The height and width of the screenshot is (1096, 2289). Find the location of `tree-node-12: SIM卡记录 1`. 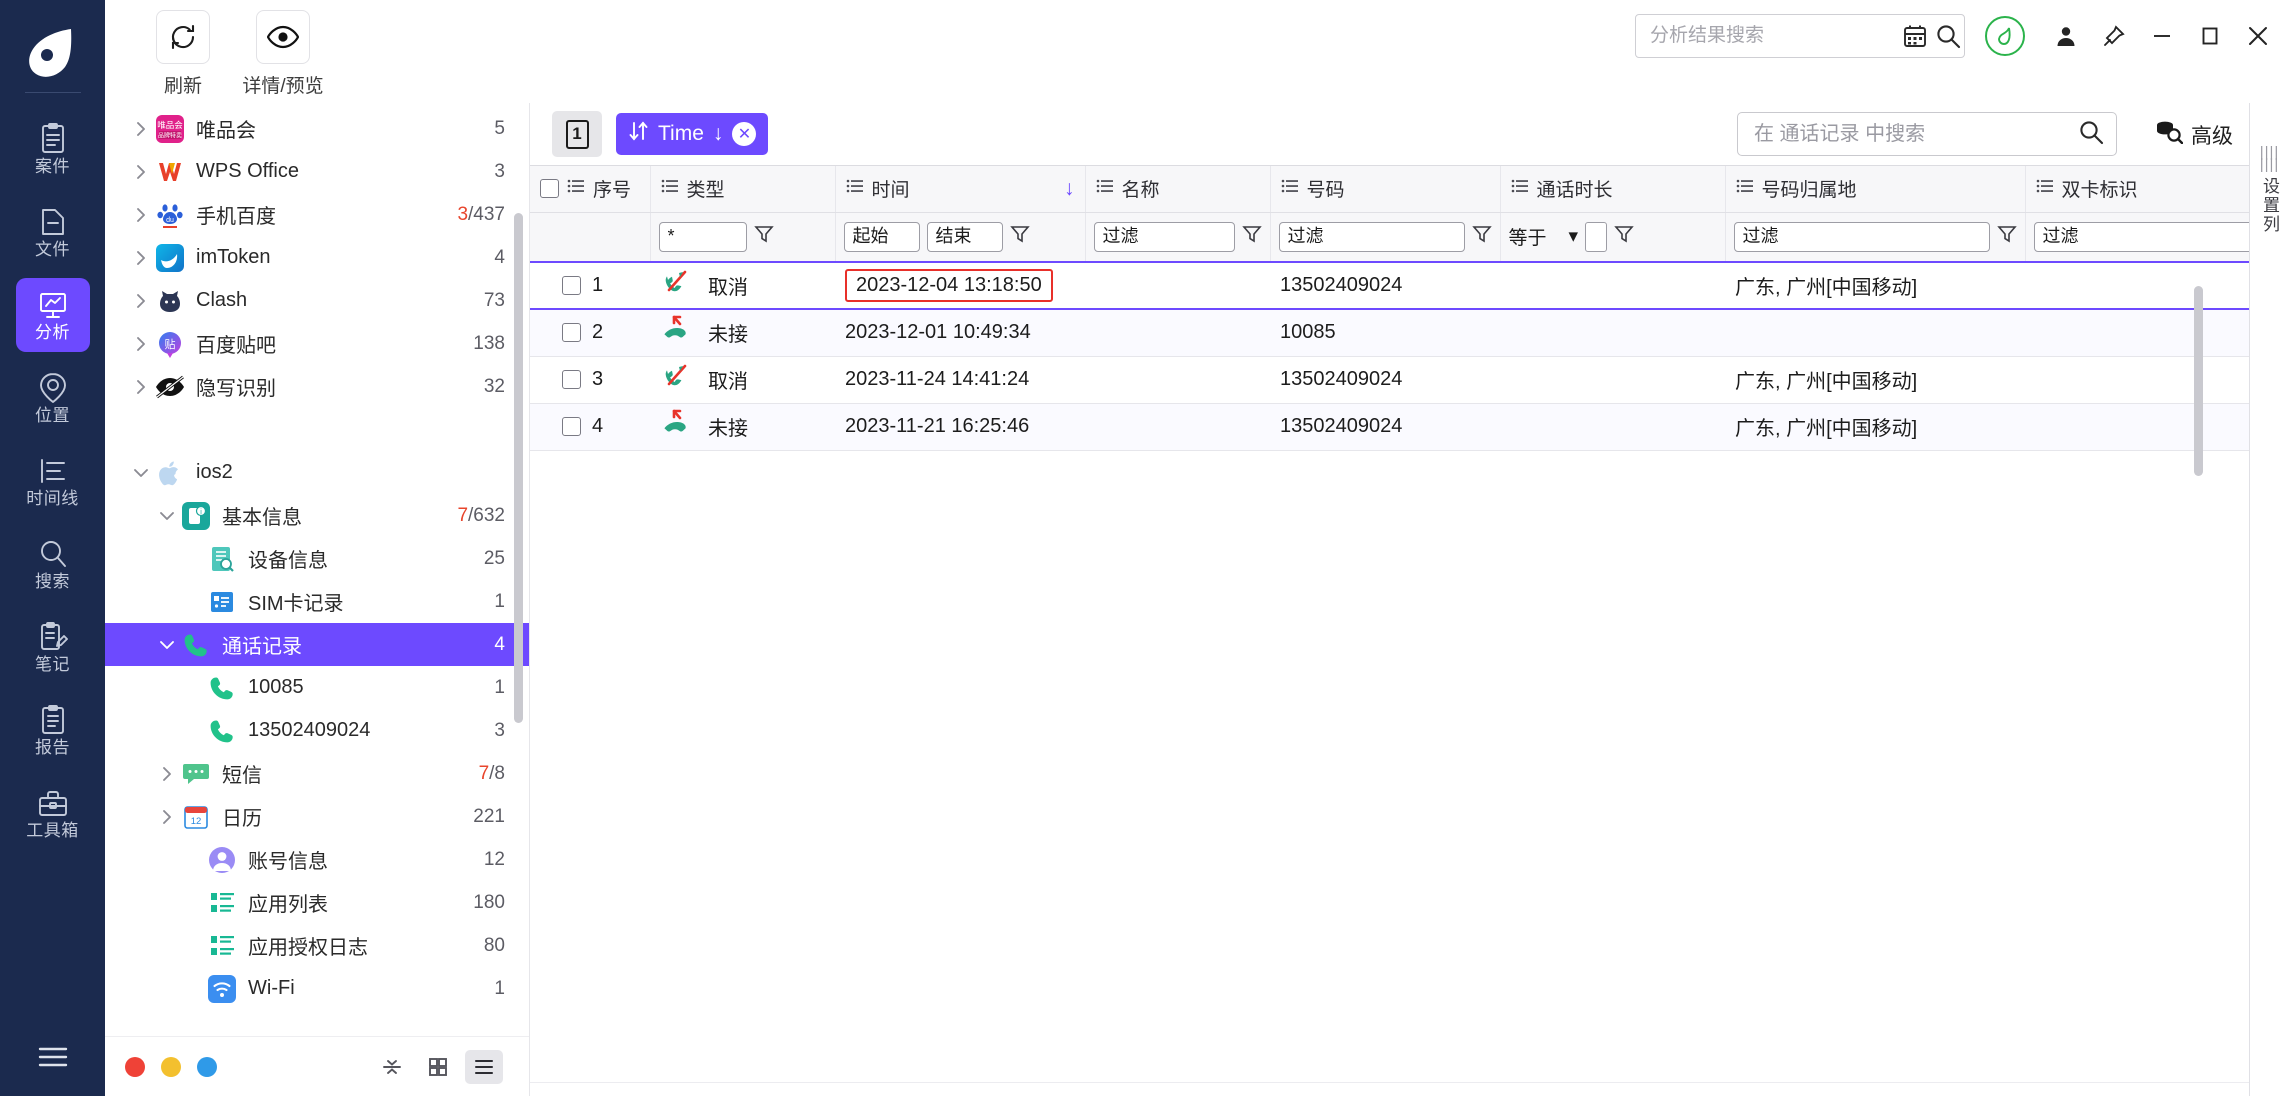

tree-node-12: SIM卡记录 1 is located at coordinates (317, 601).